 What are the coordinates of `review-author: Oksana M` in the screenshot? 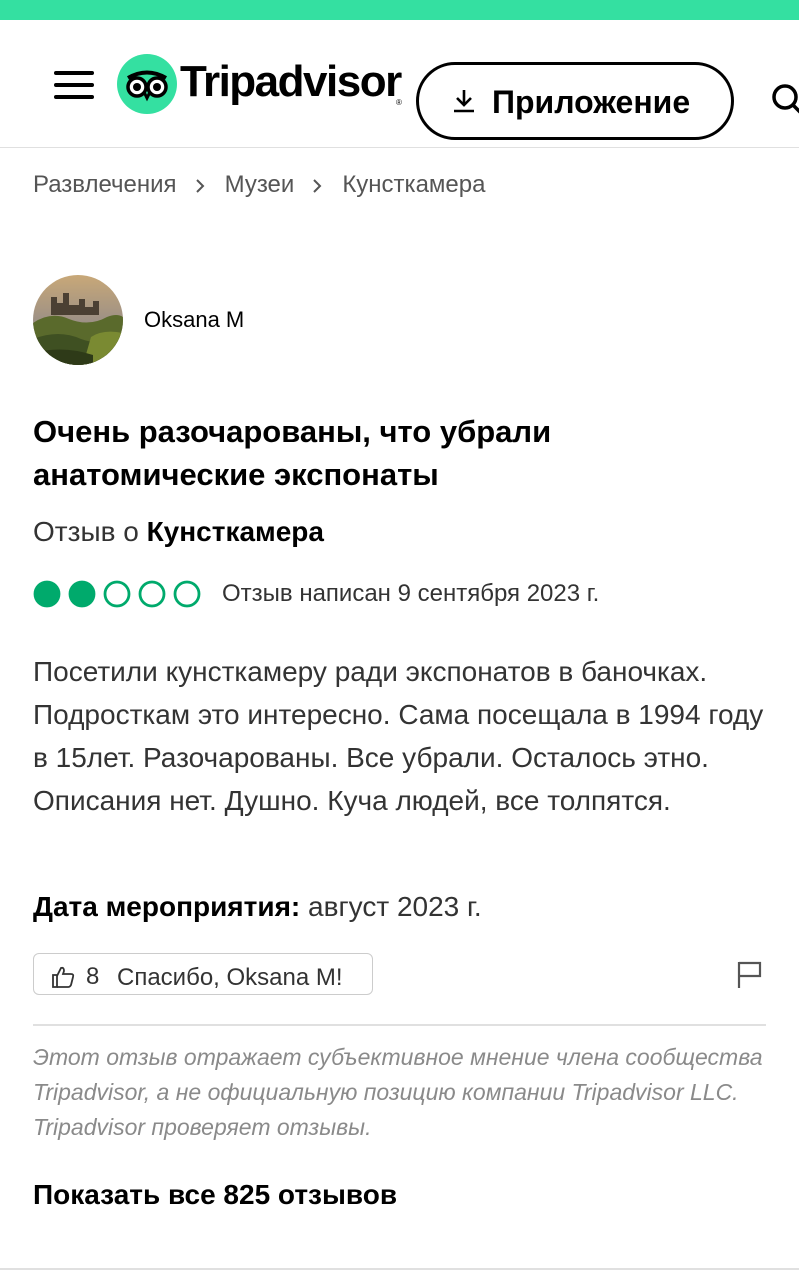 It's located at (194, 320).